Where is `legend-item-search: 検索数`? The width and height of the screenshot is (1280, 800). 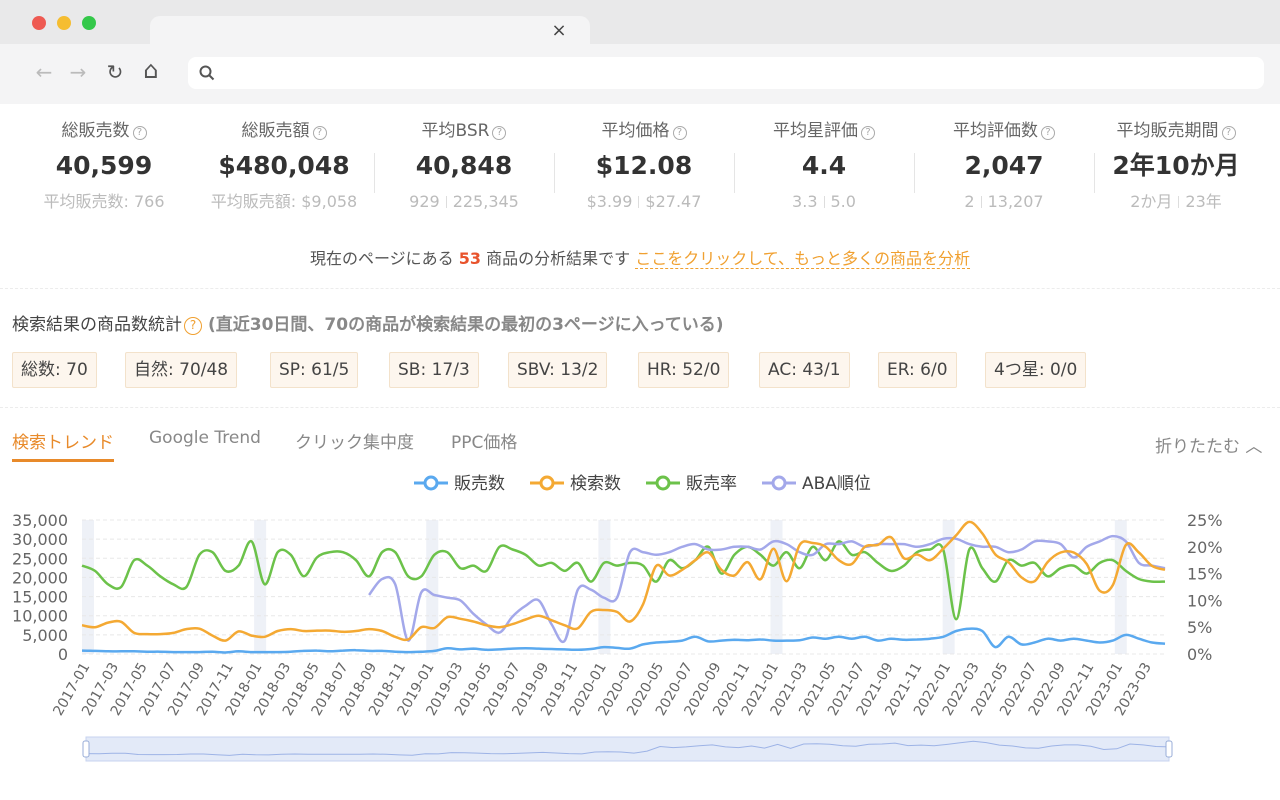 legend-item-search: 検索数 is located at coordinates (575, 484).